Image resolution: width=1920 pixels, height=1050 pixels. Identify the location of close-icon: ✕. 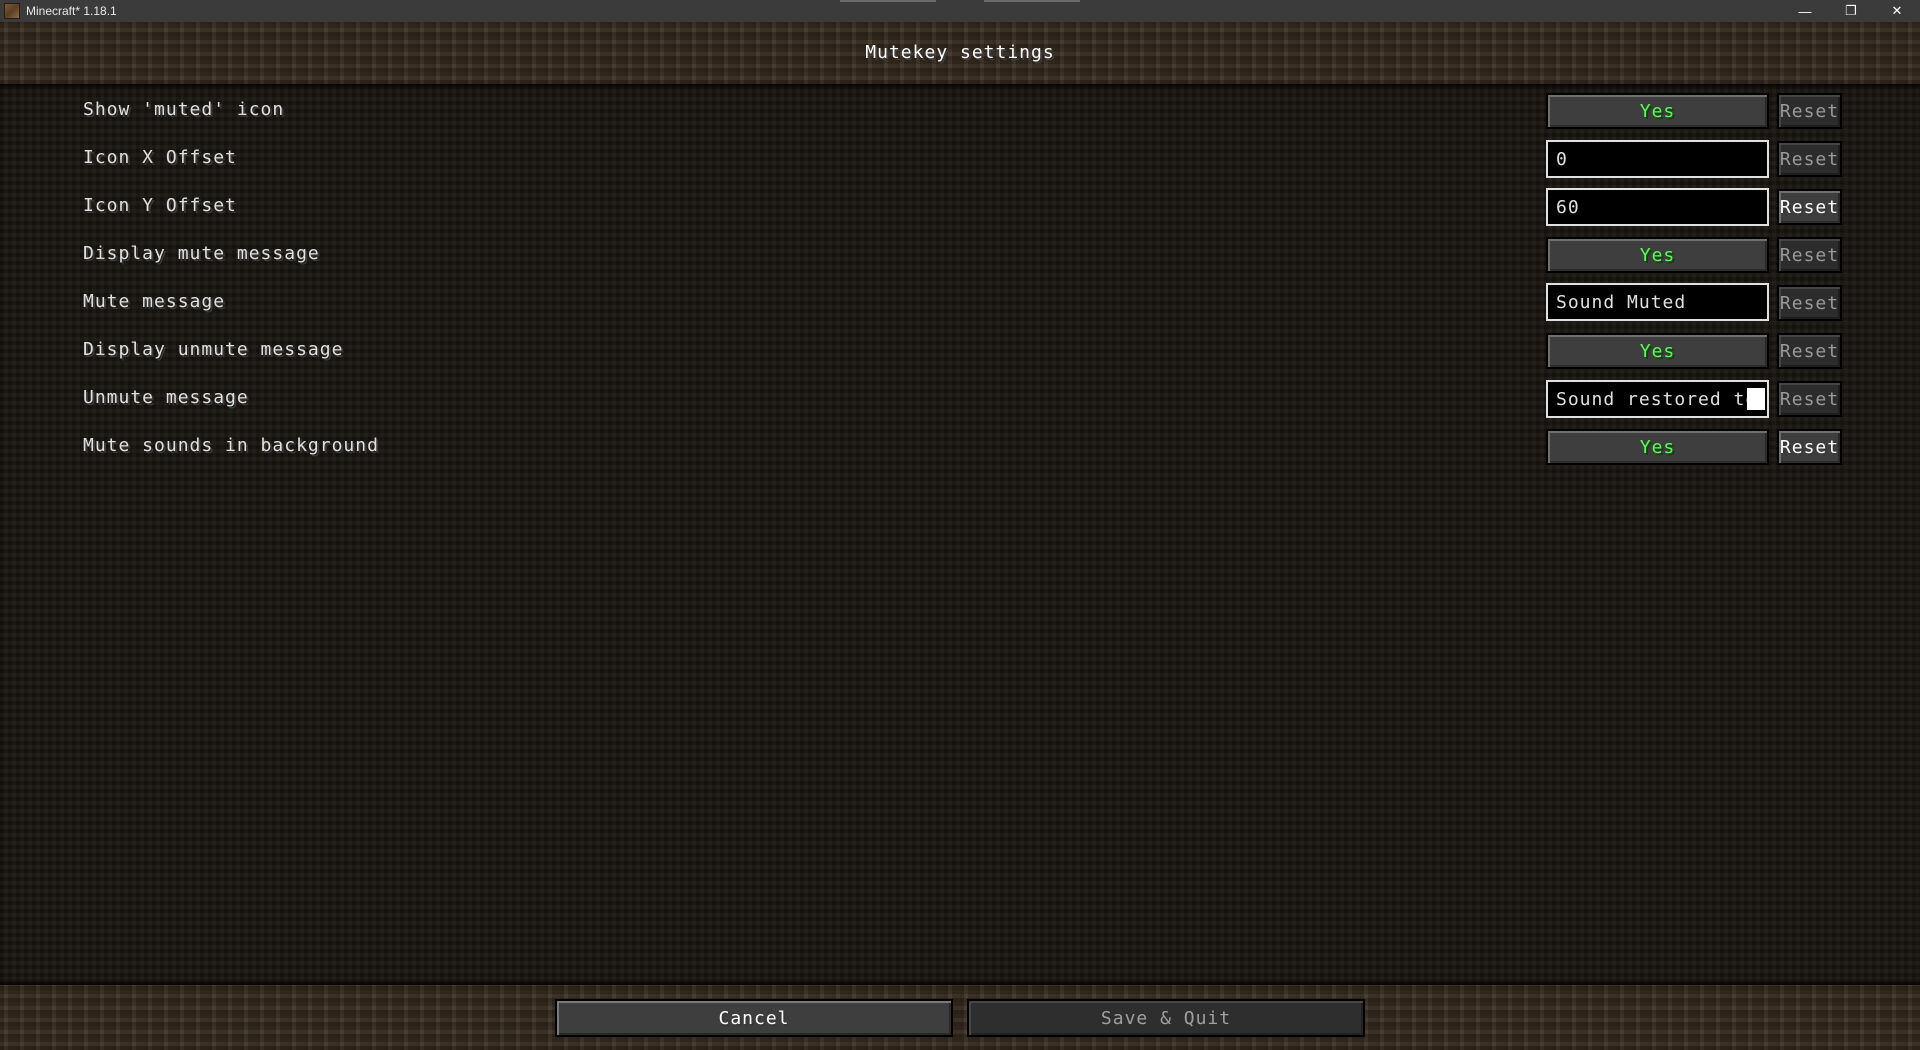
(1897, 11).